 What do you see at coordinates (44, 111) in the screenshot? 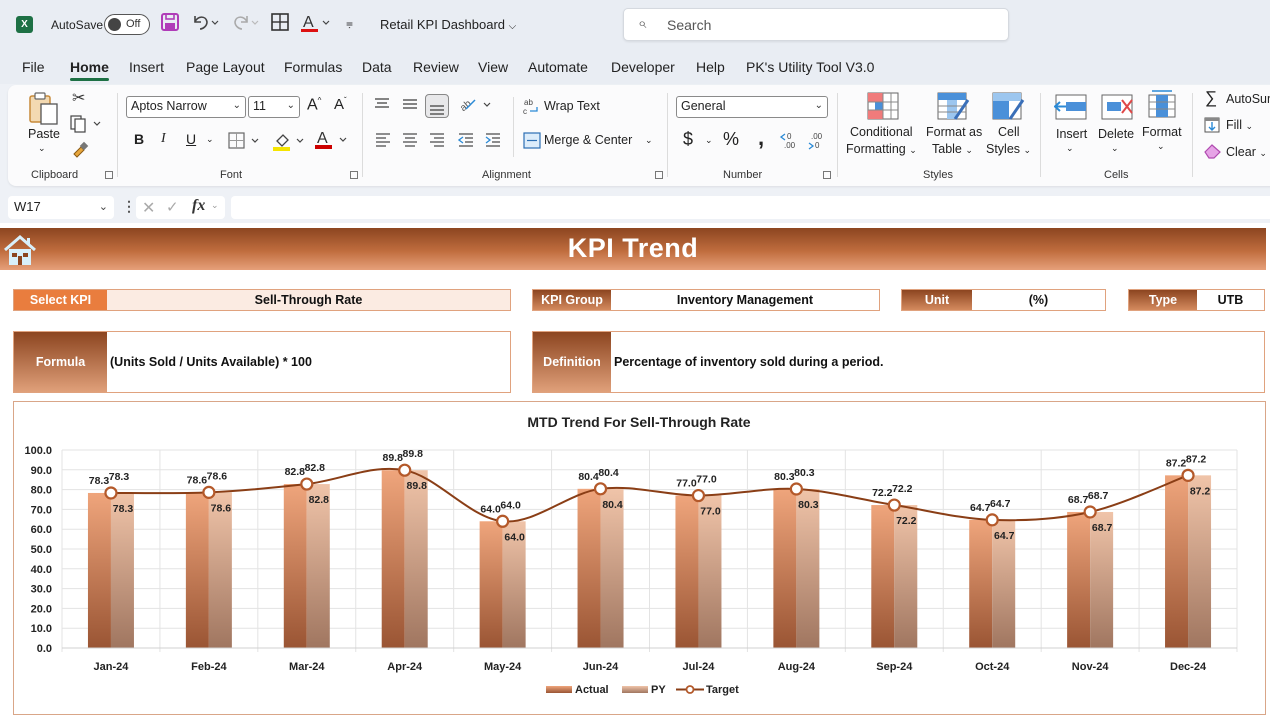
I see `paste-icon` at bounding box center [44, 111].